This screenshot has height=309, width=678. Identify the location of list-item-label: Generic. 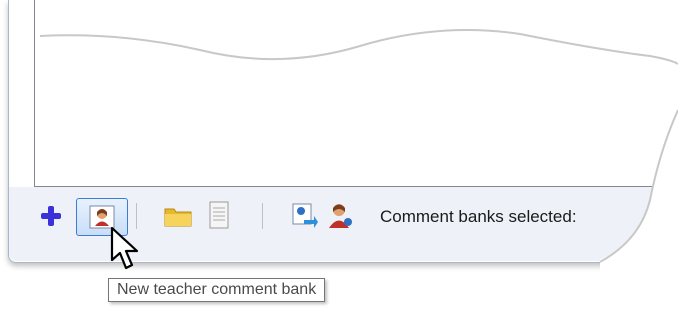
(88, 25).